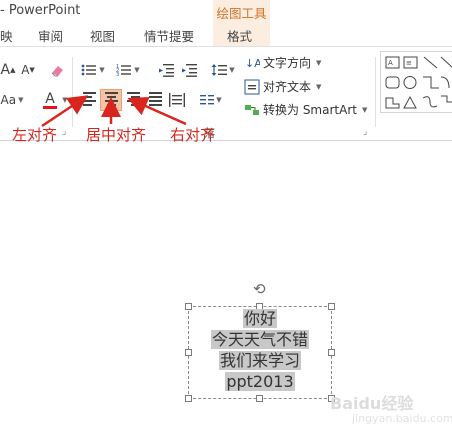 The width and height of the screenshot is (452, 447). I want to click on text-direction-button: ↓A 文字方向 ▼, so click(282, 62).